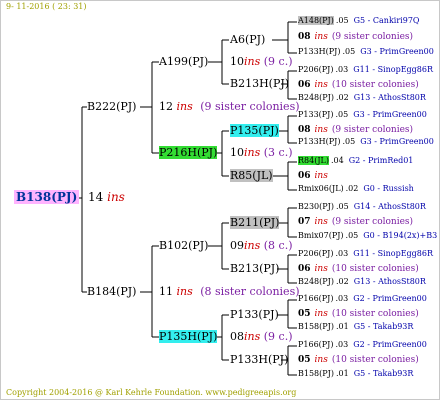 The image size is (440, 400). I want to click on gen4-line-label: G0 - Russish, so click(388, 188).